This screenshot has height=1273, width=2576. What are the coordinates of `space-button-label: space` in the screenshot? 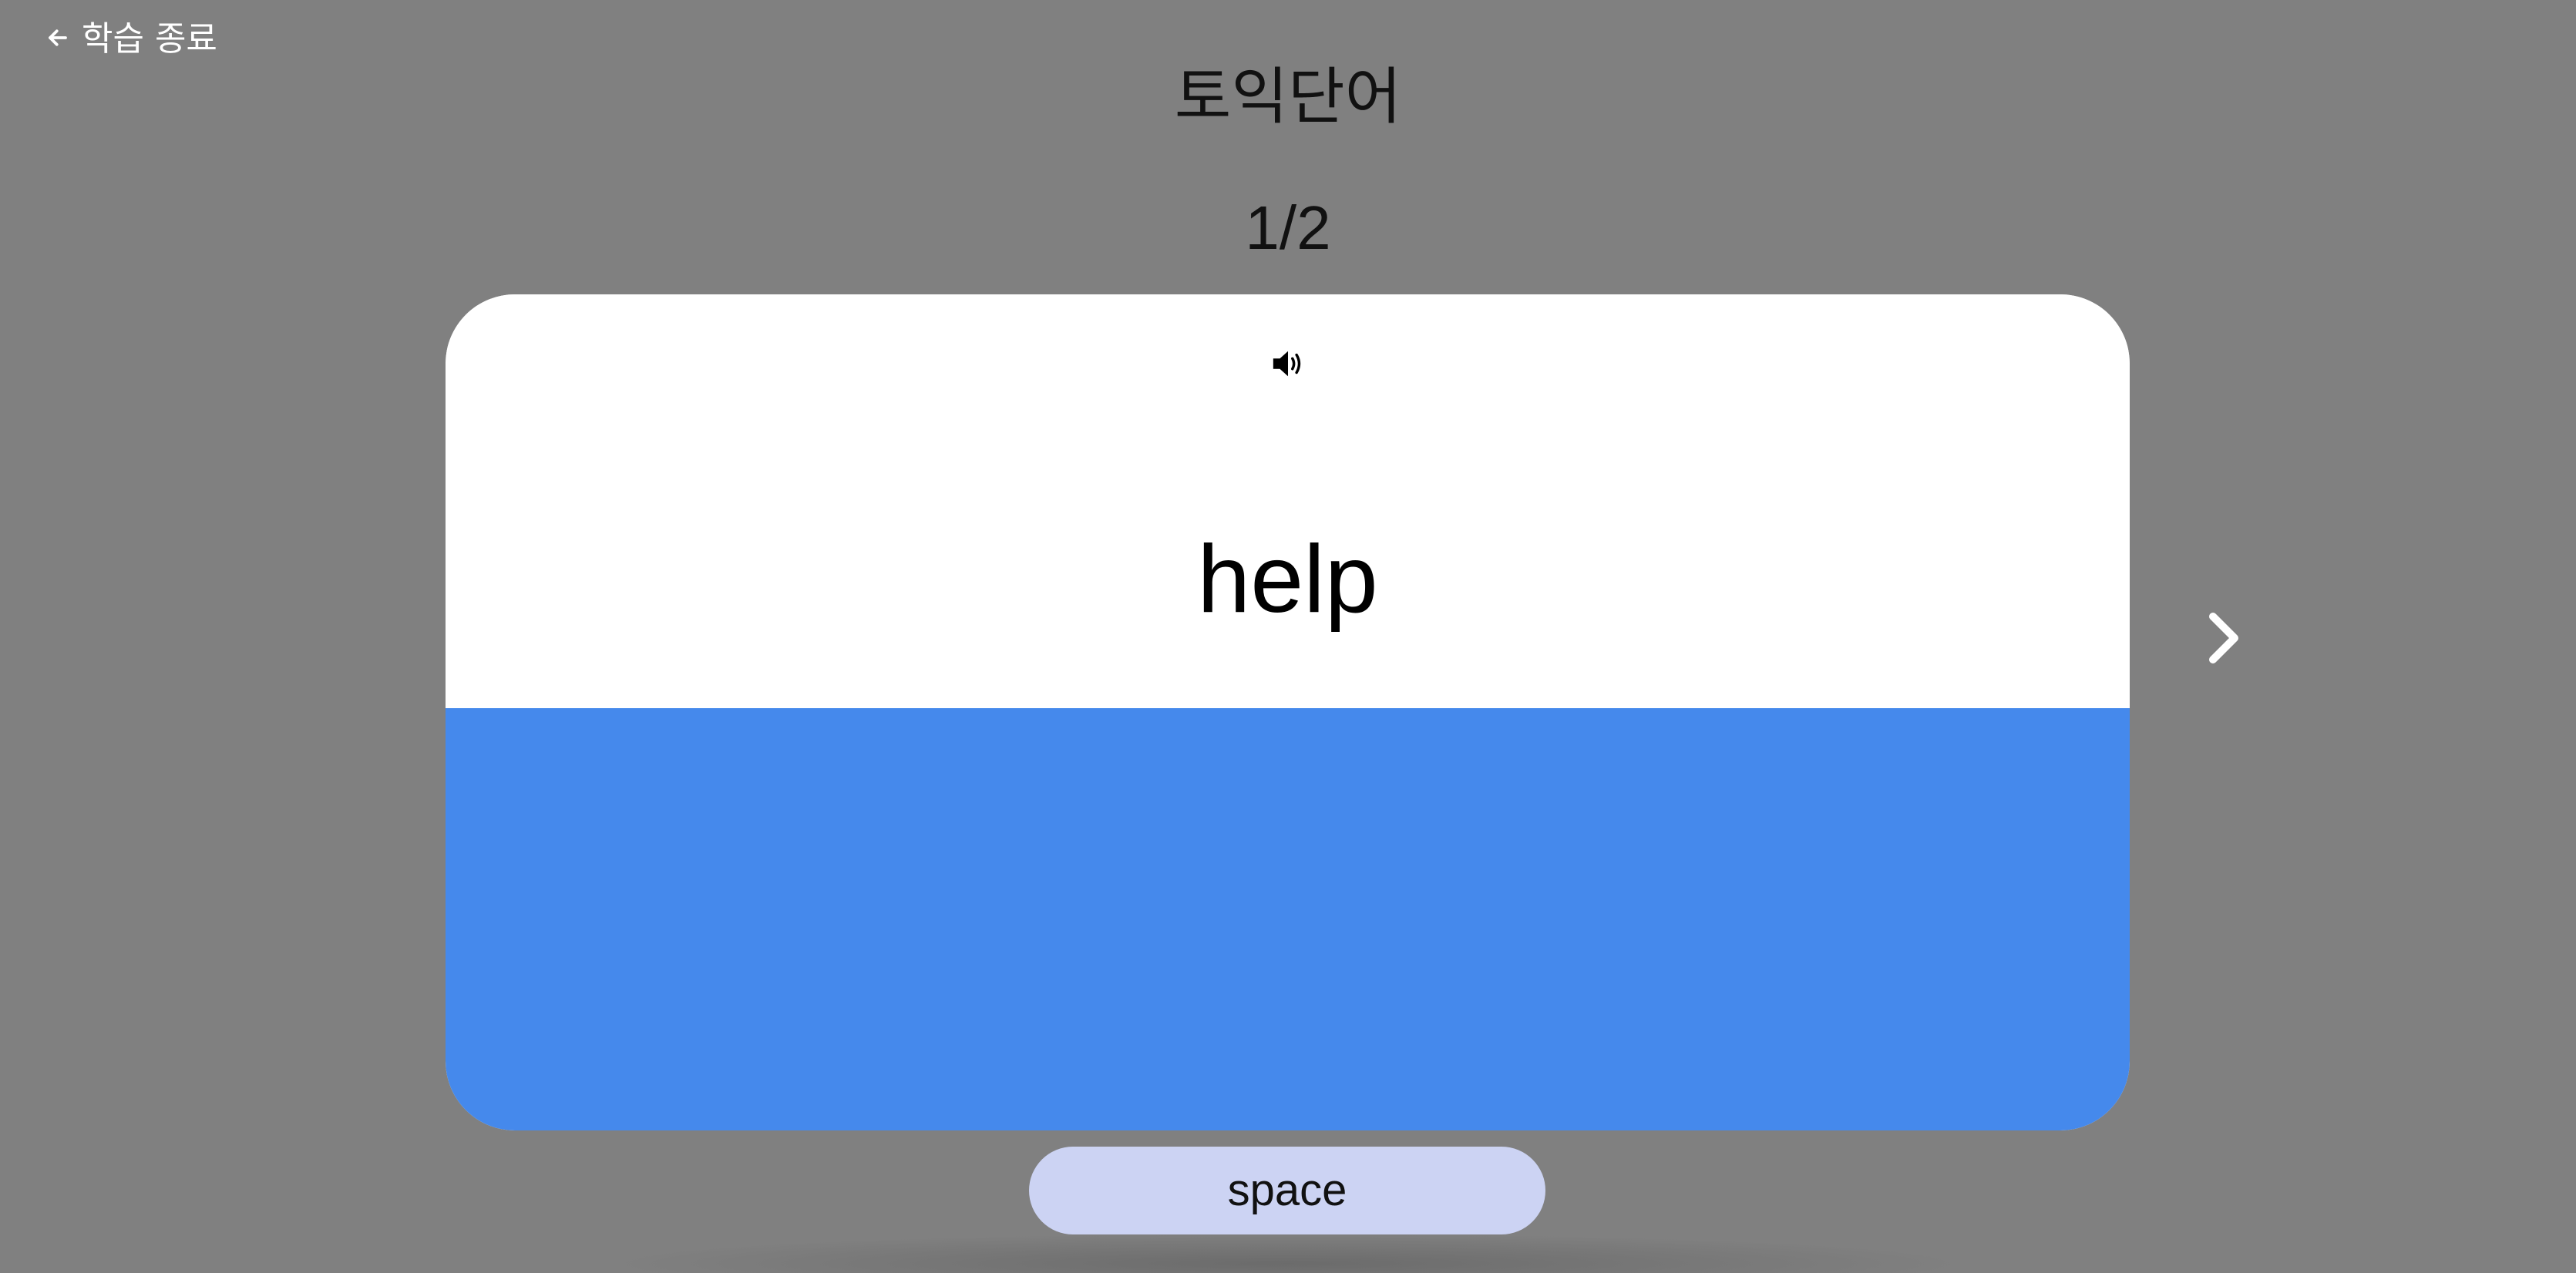 It's located at (1287, 1190).